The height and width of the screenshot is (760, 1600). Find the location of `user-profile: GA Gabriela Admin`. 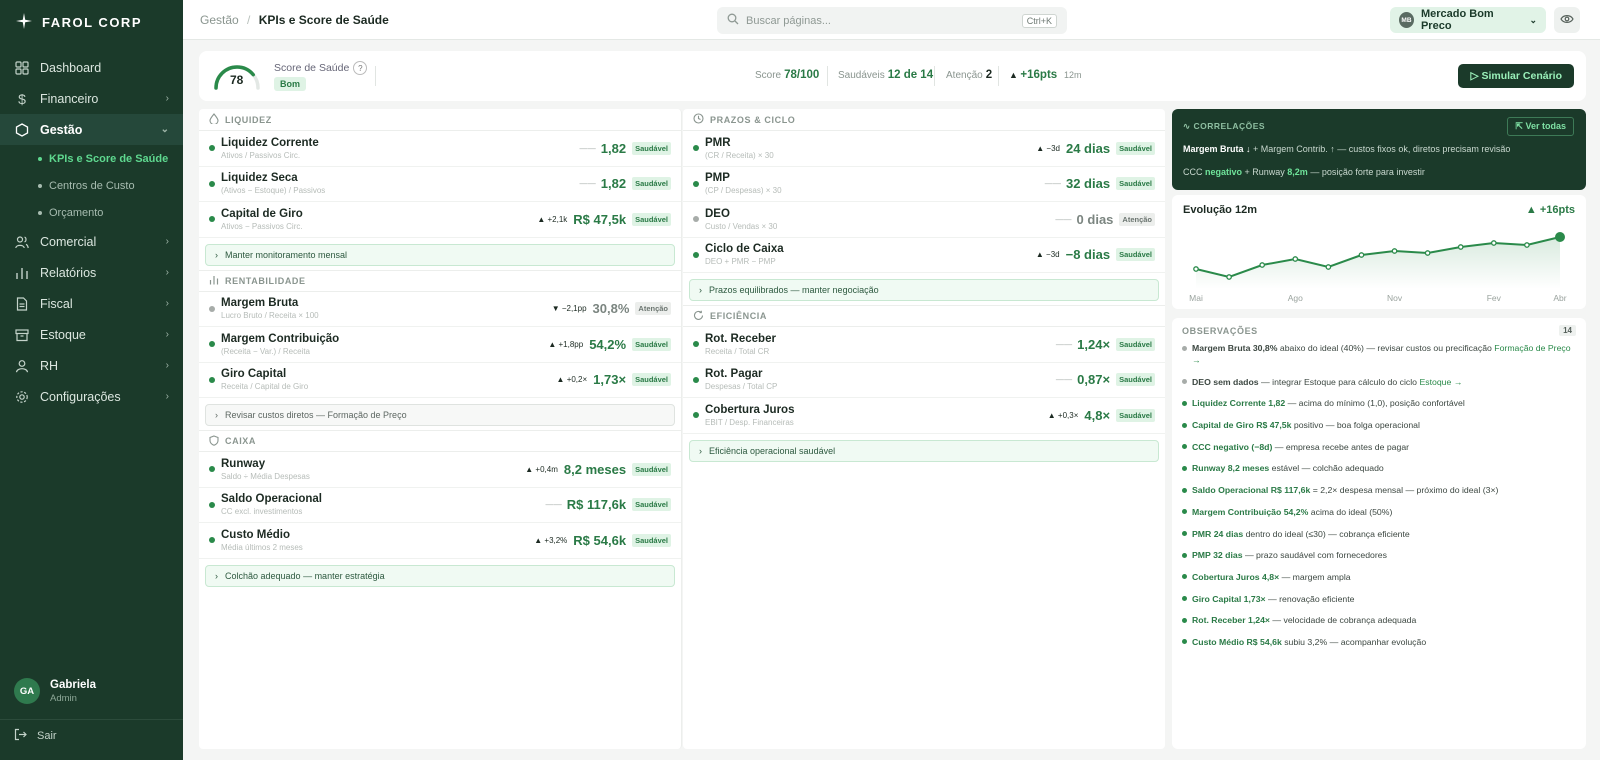

user-profile: GA Gabriela Admin is located at coordinates (48, 691).